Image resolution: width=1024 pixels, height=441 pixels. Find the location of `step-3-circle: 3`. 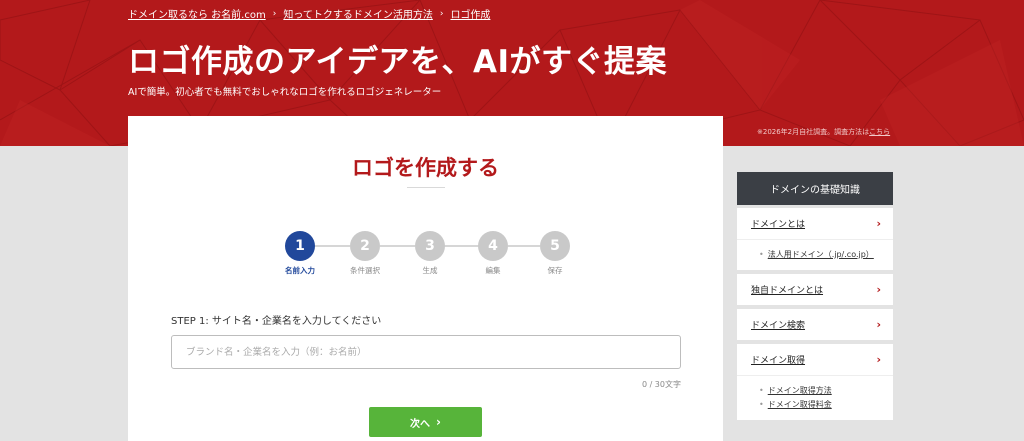

step-3-circle: 3 is located at coordinates (430, 246).